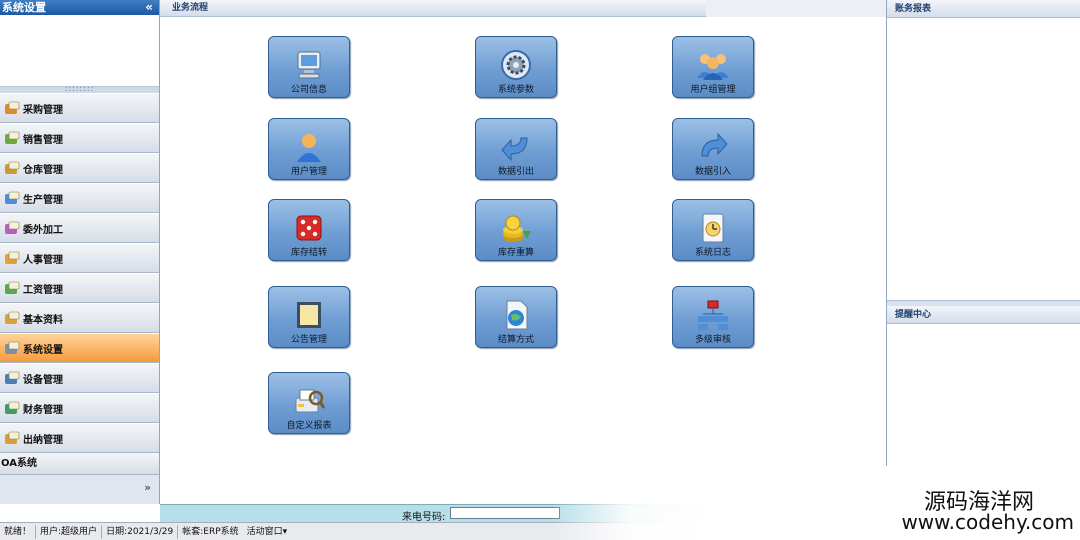  What do you see at coordinates (12, 228) in the screenshot?
I see `outsourcing-icon` at bounding box center [12, 228].